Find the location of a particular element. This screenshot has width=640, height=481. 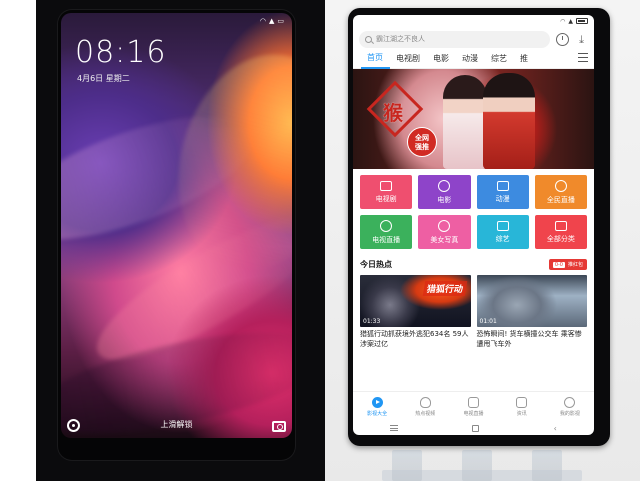

banner-badge: 全网 强推 is located at coordinates (422, 142).